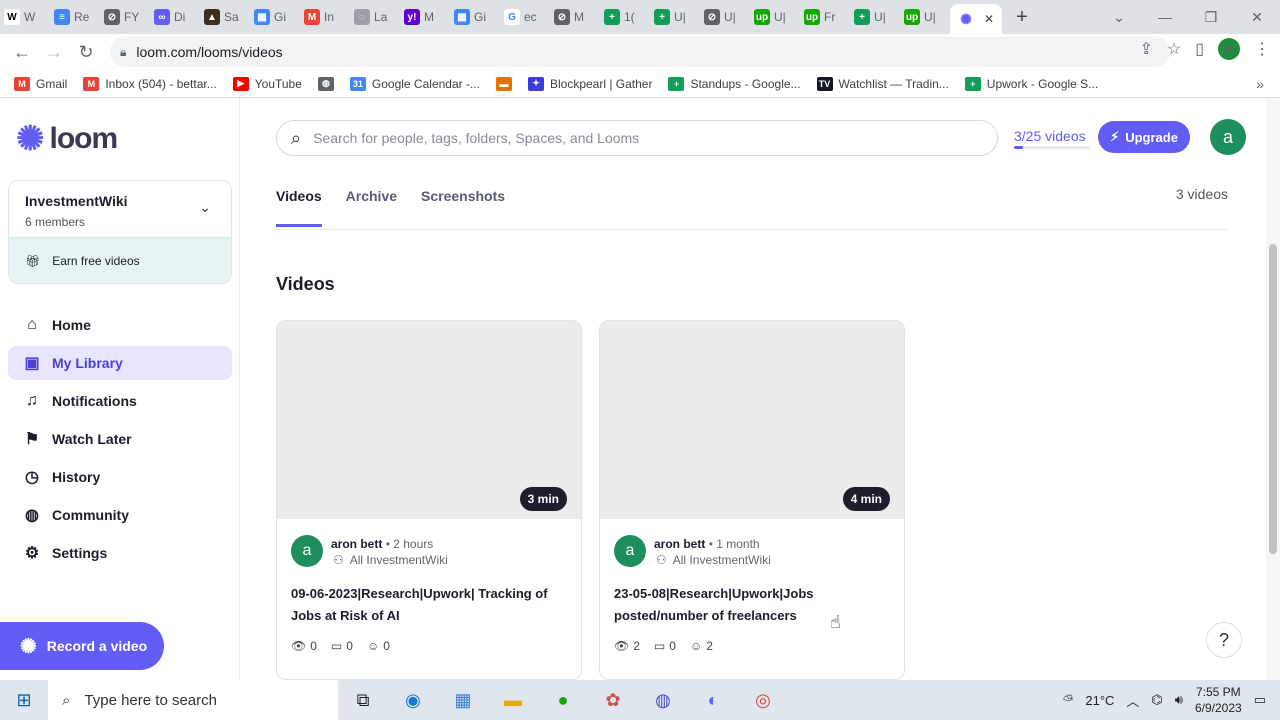 The width and height of the screenshot is (1280, 720). What do you see at coordinates (912, 17) in the screenshot?
I see `tab-favicon-icon: up` at bounding box center [912, 17].